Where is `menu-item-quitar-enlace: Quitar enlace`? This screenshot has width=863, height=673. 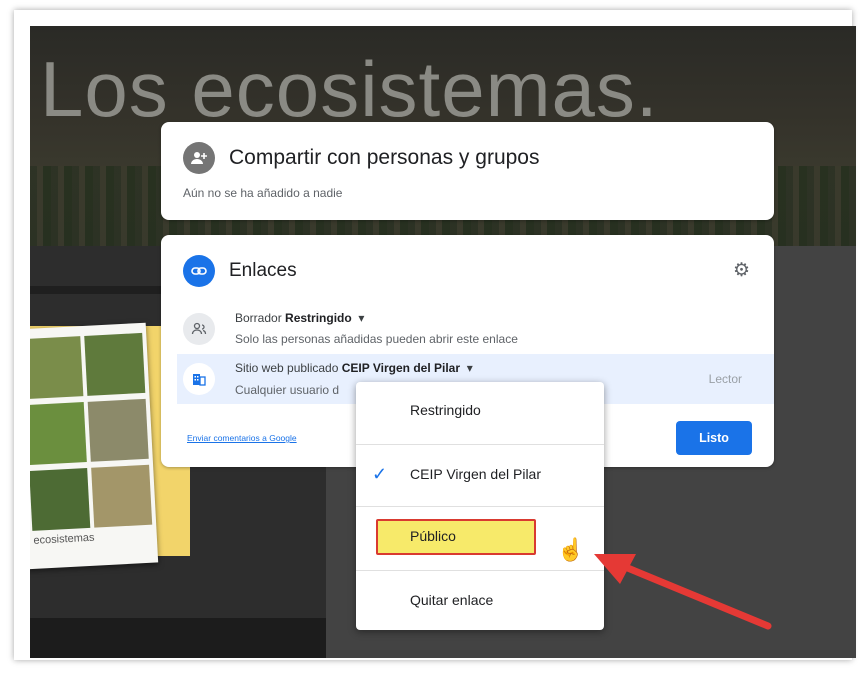 menu-item-quitar-enlace: Quitar enlace is located at coordinates (480, 604).